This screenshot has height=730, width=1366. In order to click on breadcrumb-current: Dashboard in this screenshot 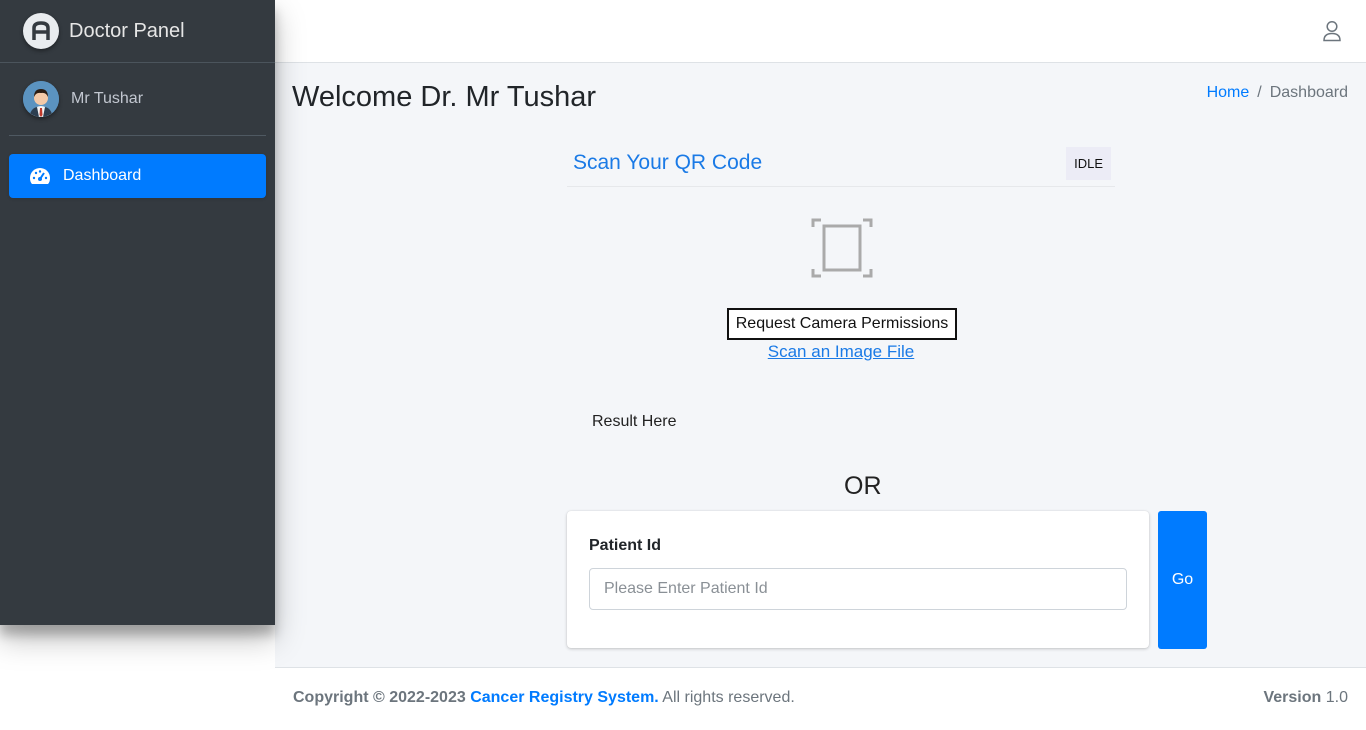, I will do `click(1308, 92)`.